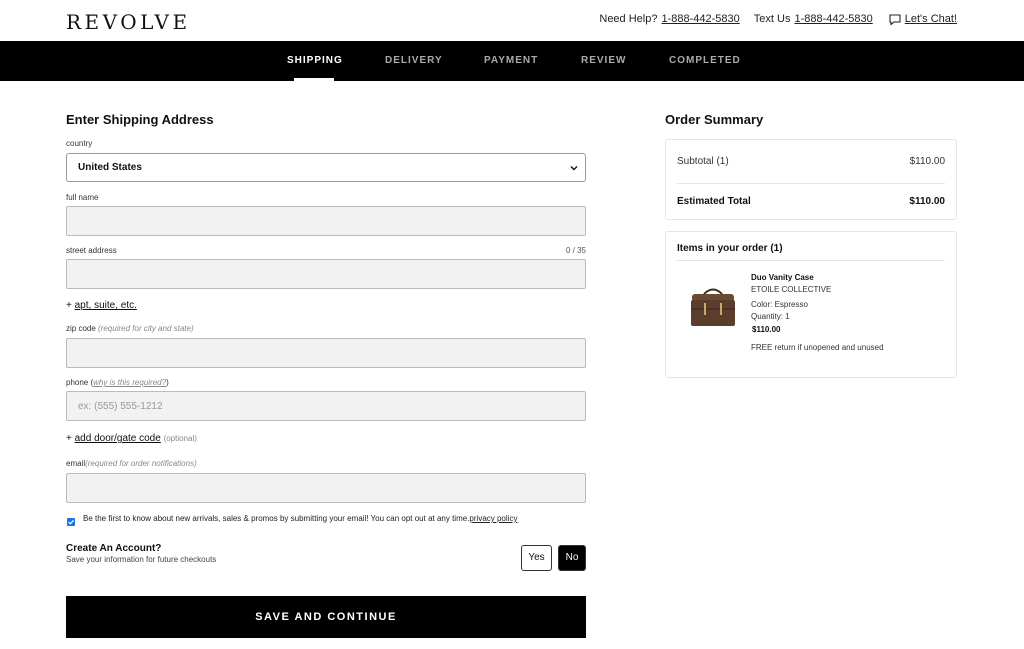  I want to click on items-in-order-title: Items in your order (1), so click(730, 248).